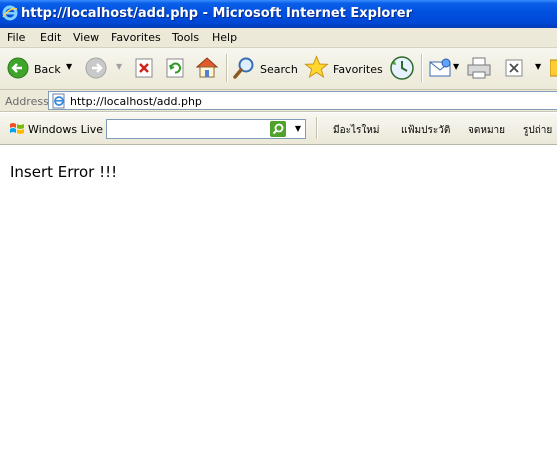 The width and height of the screenshot is (557, 457). I want to click on url-text: http://localhost/add.php, so click(136, 101).